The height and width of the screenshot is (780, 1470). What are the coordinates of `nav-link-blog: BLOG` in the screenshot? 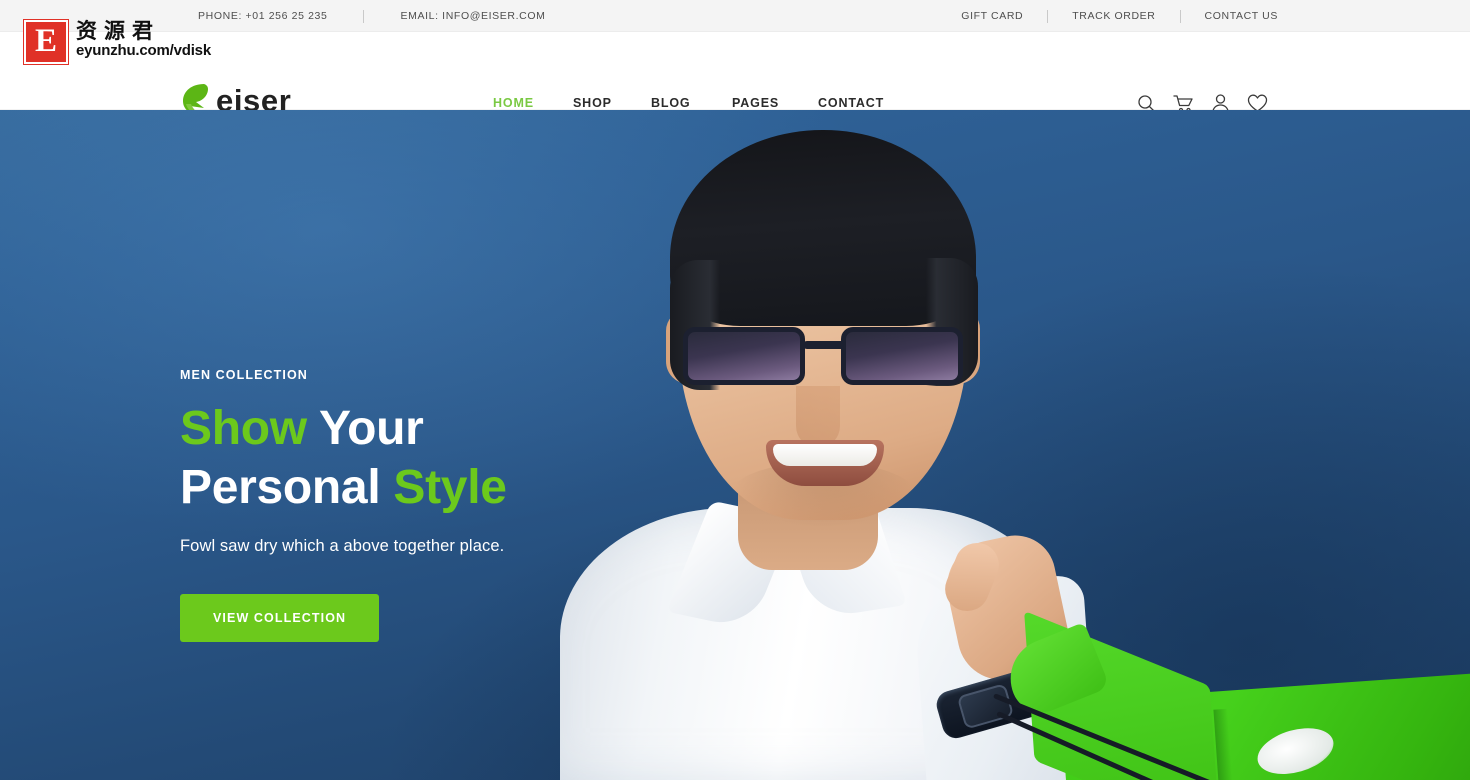 It's located at (671, 103).